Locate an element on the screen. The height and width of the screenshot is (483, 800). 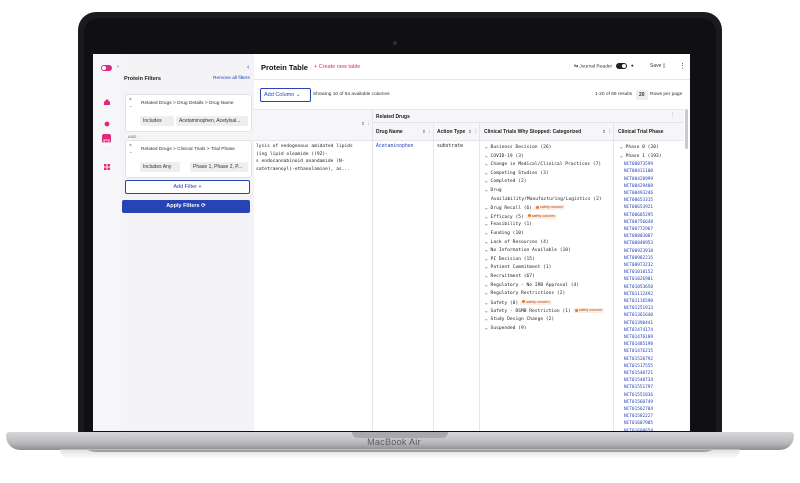
nct-link: NCT01607905 is located at coordinates (638, 423).